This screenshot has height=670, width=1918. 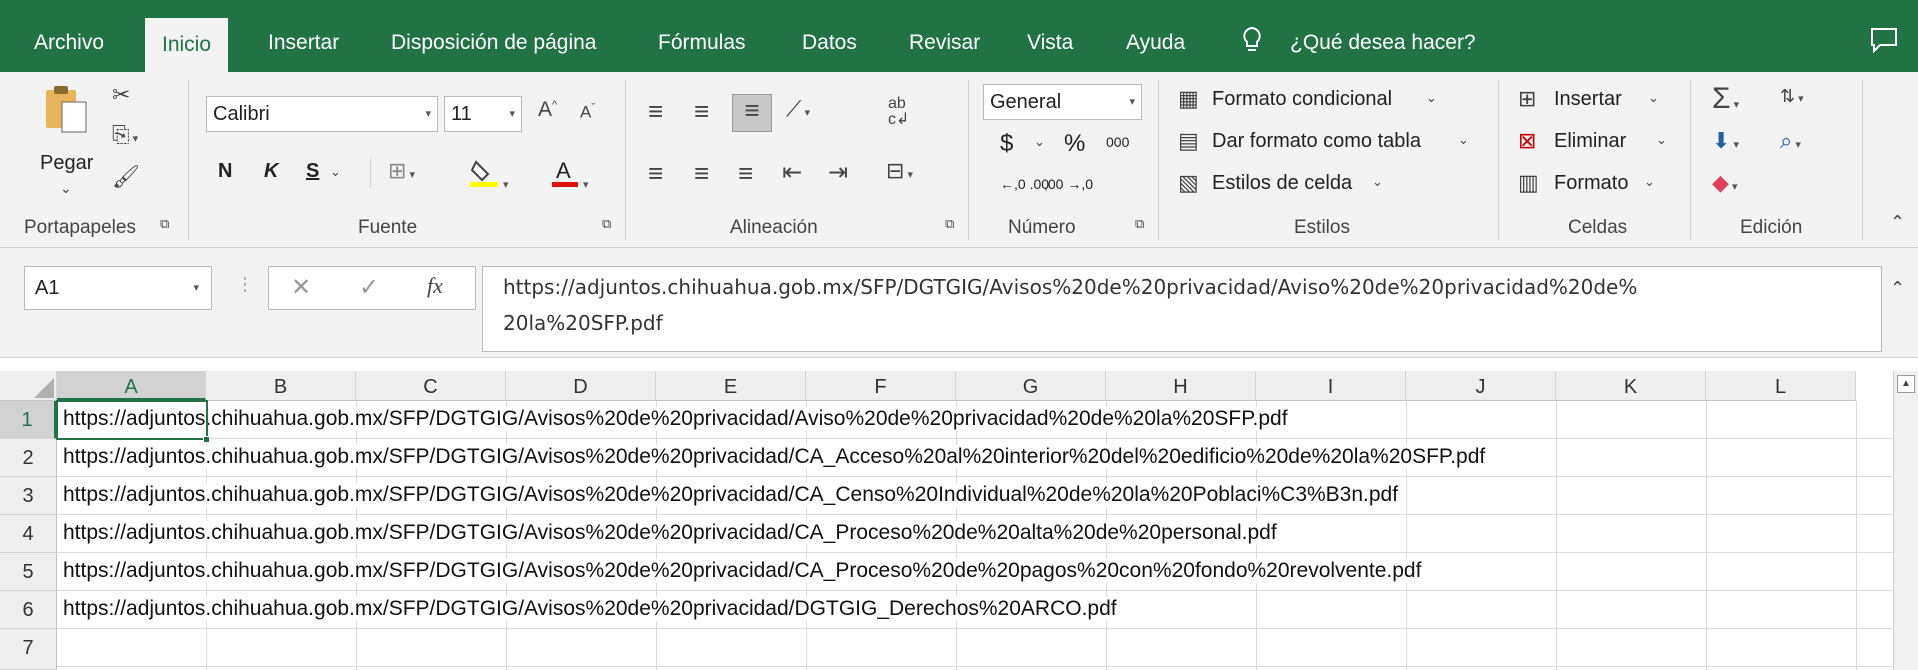 What do you see at coordinates (196, 287) in the screenshot?
I see `name-box-dropdown-icon: ▾` at bounding box center [196, 287].